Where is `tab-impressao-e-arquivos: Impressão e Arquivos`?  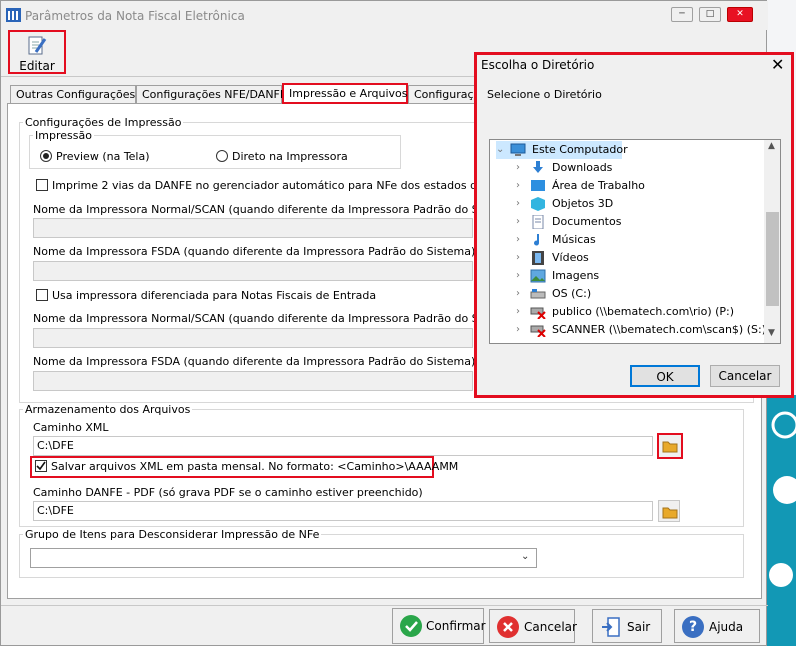 tab-impressao-e-arquivos: Impressão e Arquivos is located at coordinates (345, 93).